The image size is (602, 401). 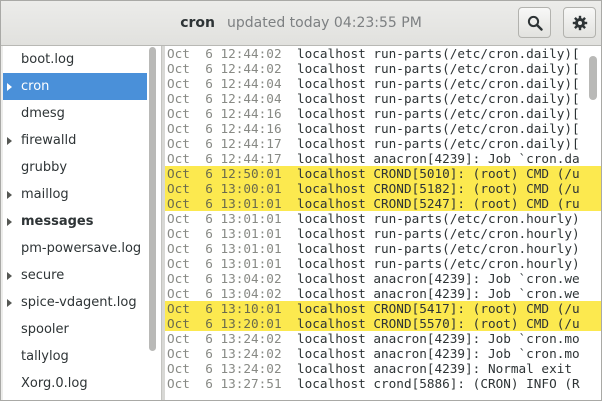 I want to click on sidebar-item: maillog, so click(x=75, y=194).